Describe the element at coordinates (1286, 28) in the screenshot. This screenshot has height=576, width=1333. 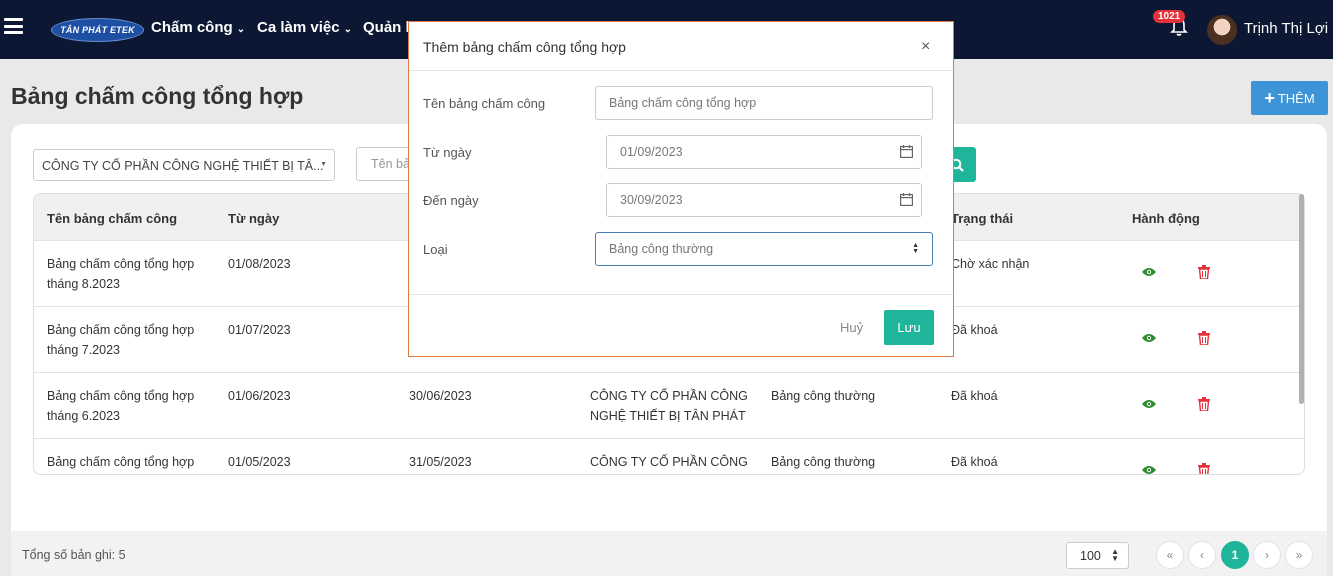
I see `user-name: Trịnh Thị Lợi` at that location.